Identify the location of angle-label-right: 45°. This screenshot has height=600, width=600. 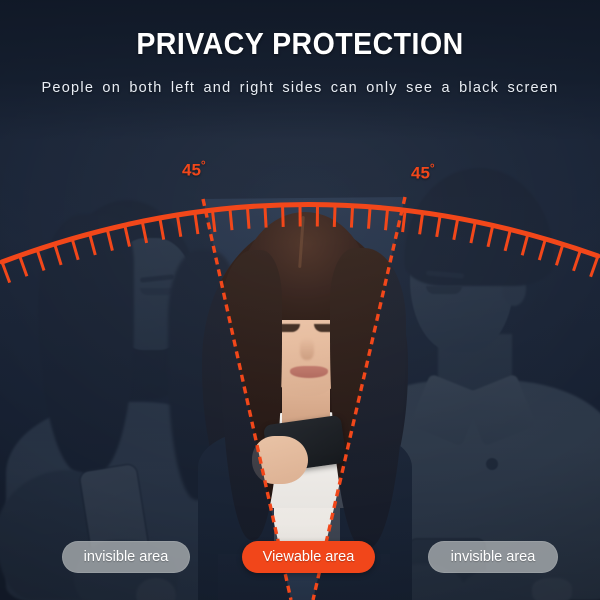
(423, 172).